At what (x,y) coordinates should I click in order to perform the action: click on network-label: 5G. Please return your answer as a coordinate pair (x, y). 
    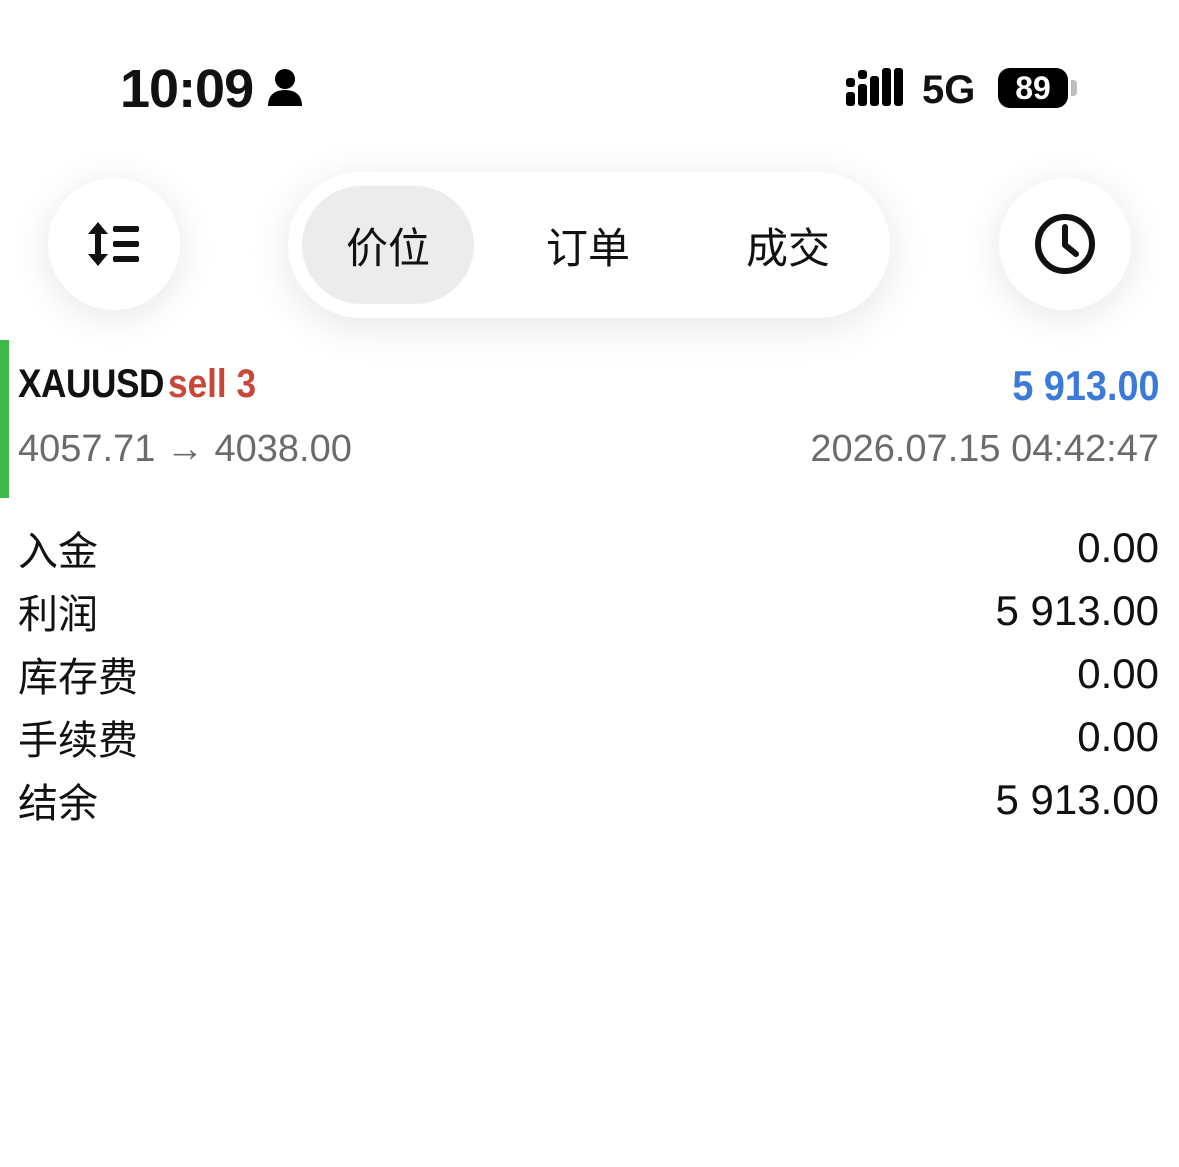
    Looking at the image, I should click on (949, 90).